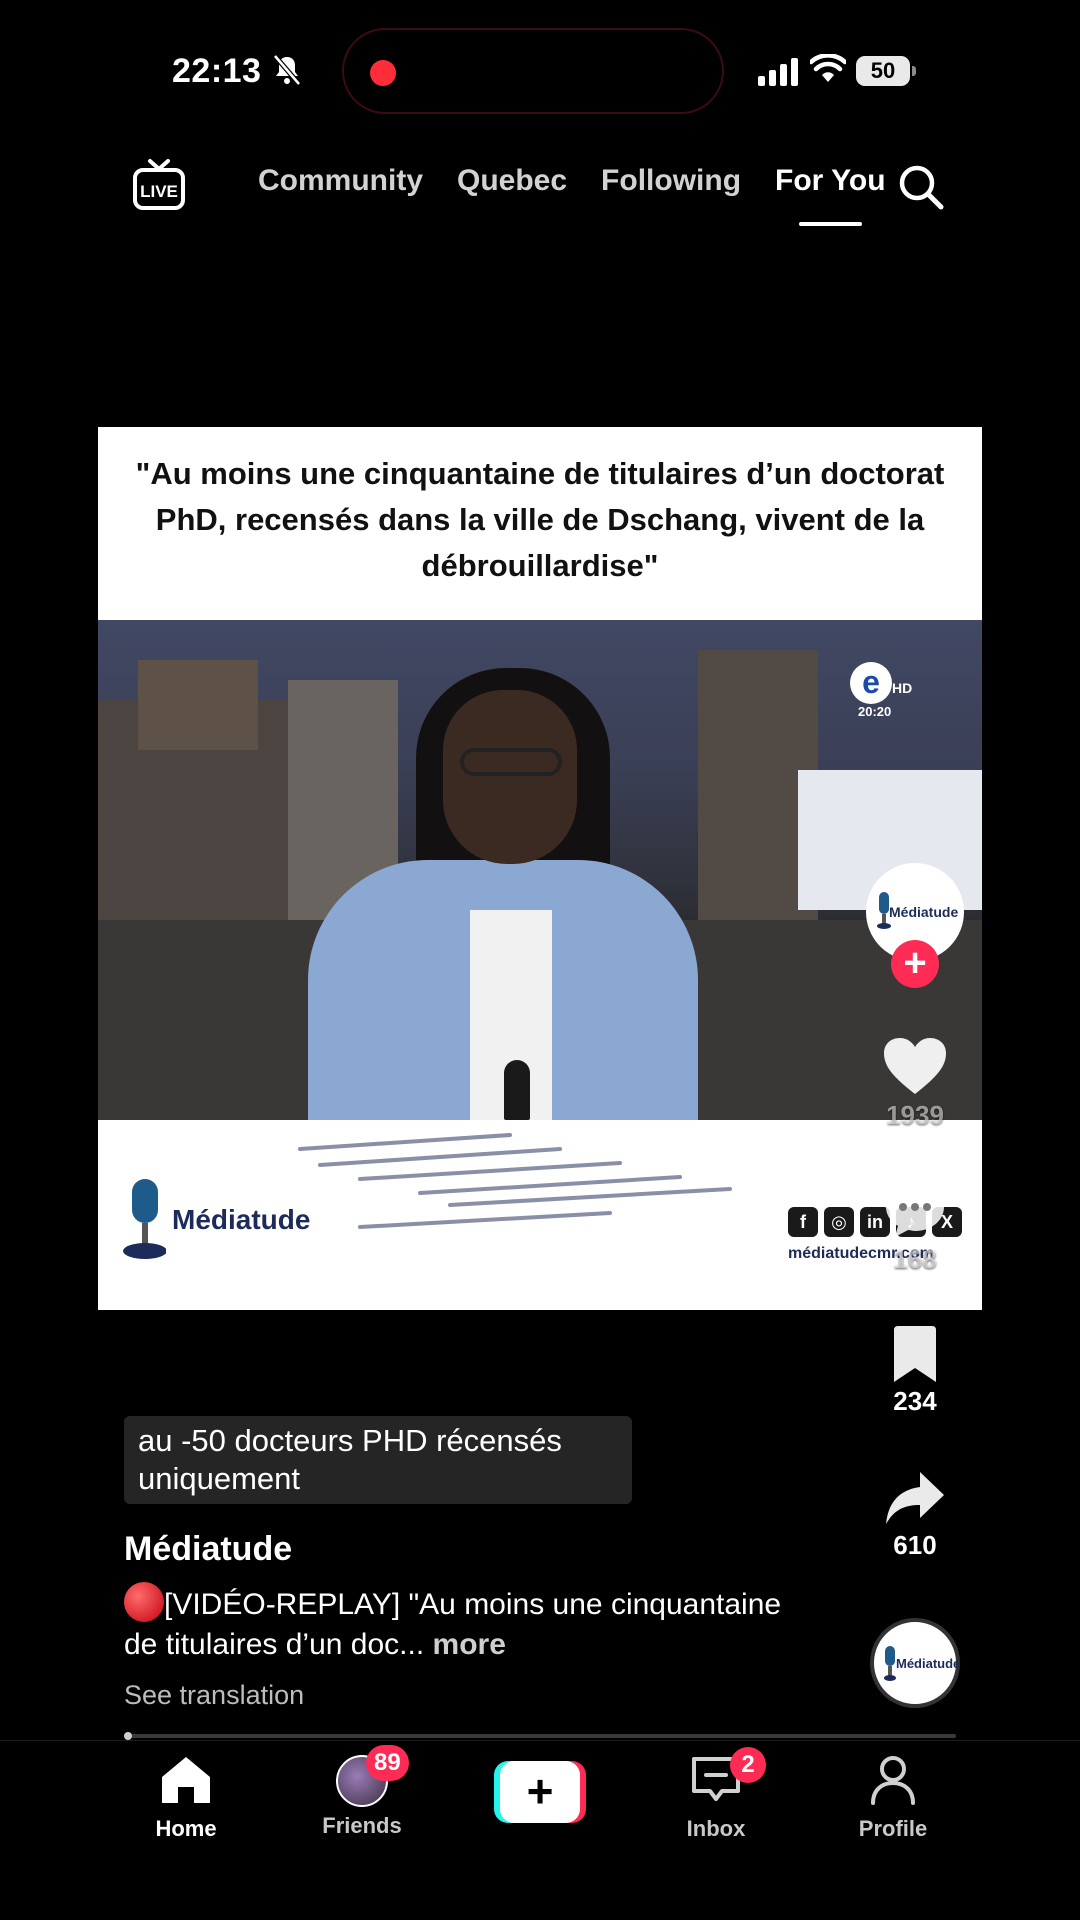 The height and width of the screenshot is (1920, 1080). Describe the element at coordinates (921, 187) in the screenshot. I see `search-icon` at that location.